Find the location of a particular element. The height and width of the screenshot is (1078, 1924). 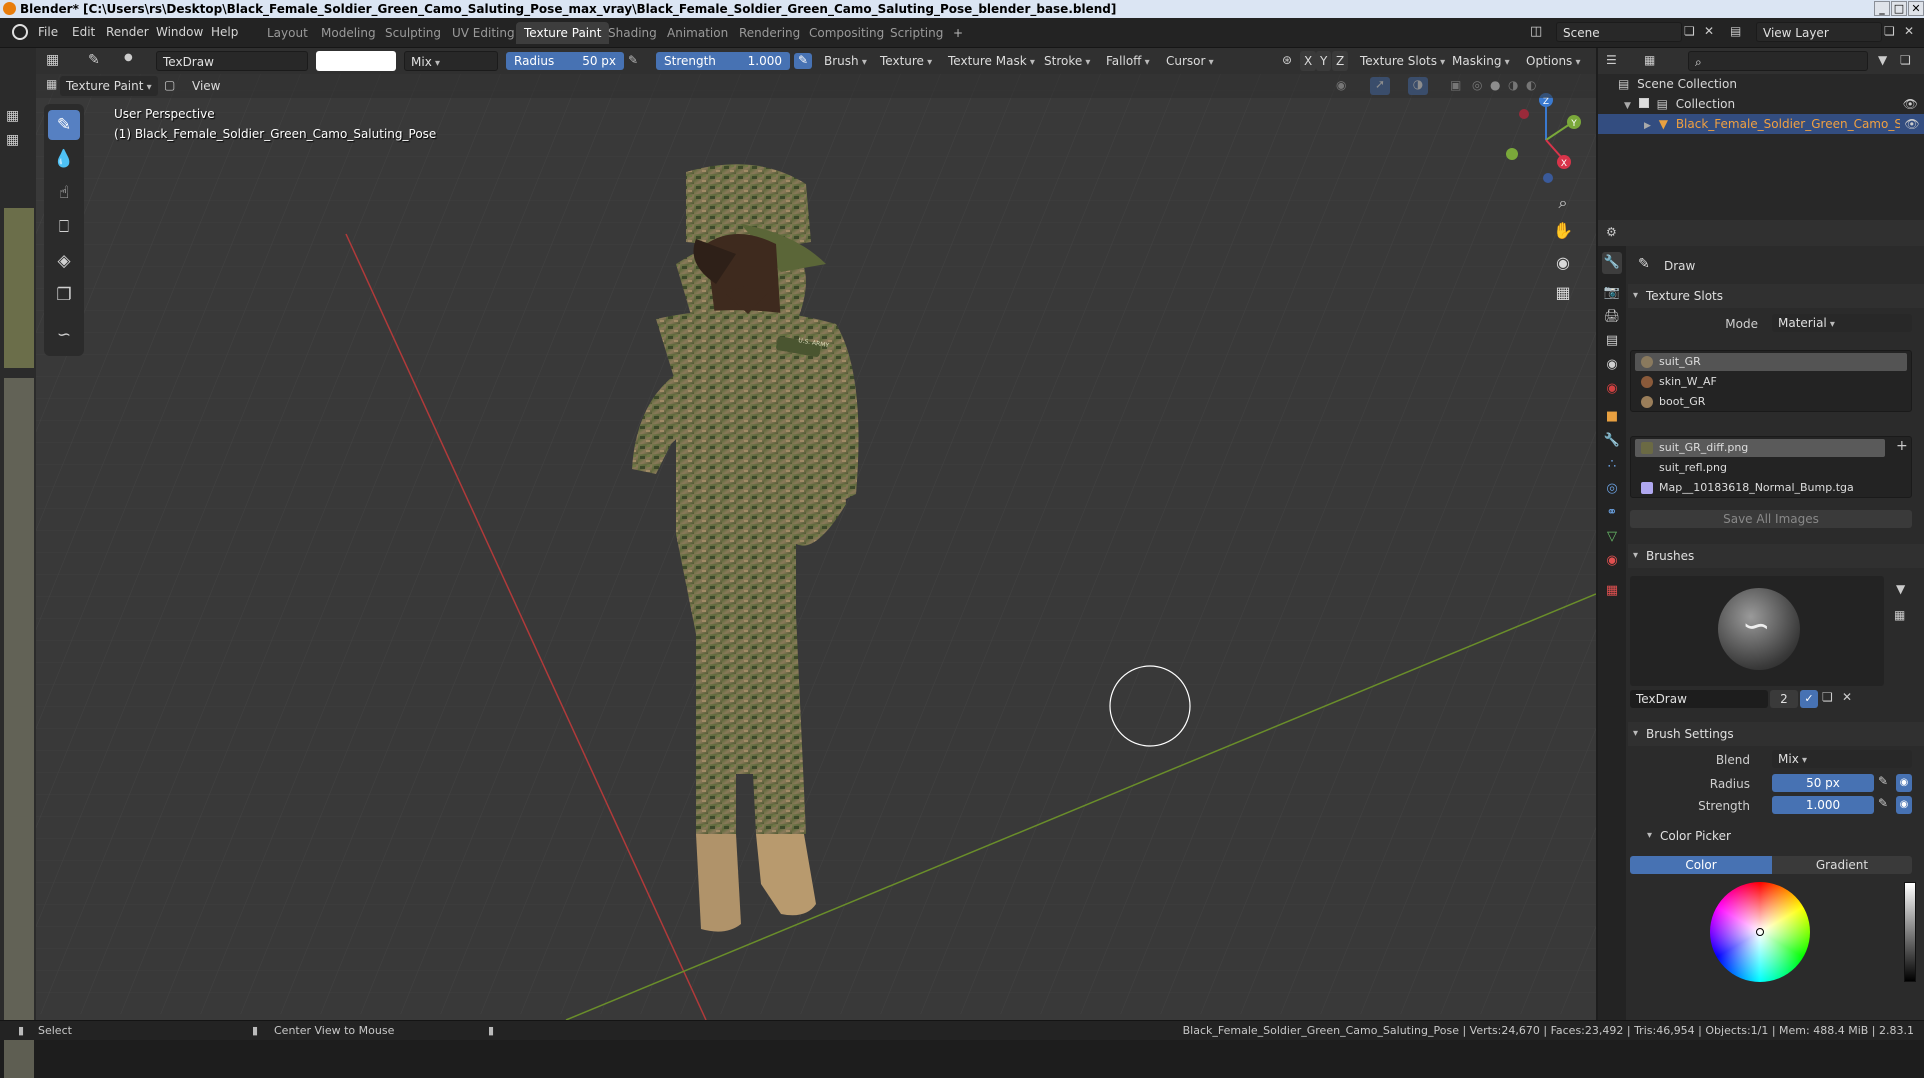

tab-modifier-icon: 🔧 is located at coordinates (1612, 441).